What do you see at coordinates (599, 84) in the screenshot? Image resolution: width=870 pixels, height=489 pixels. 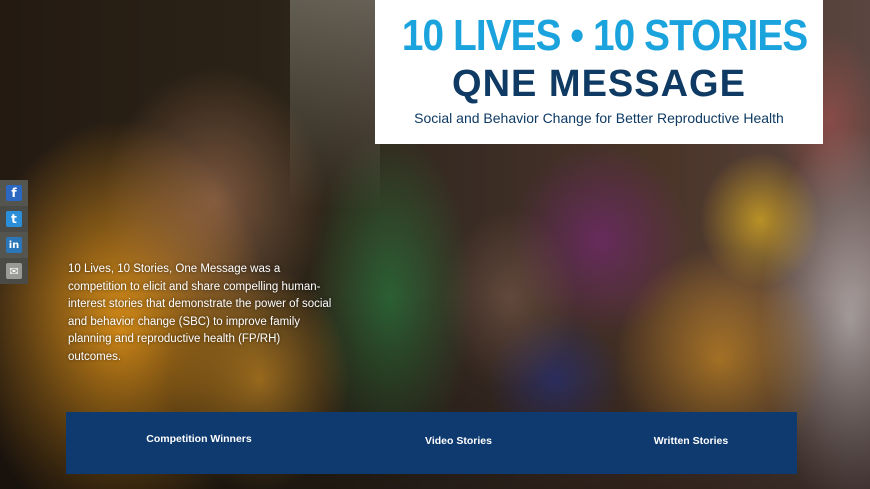 I see `logo-title-line2: QNE MESSAGE` at bounding box center [599, 84].